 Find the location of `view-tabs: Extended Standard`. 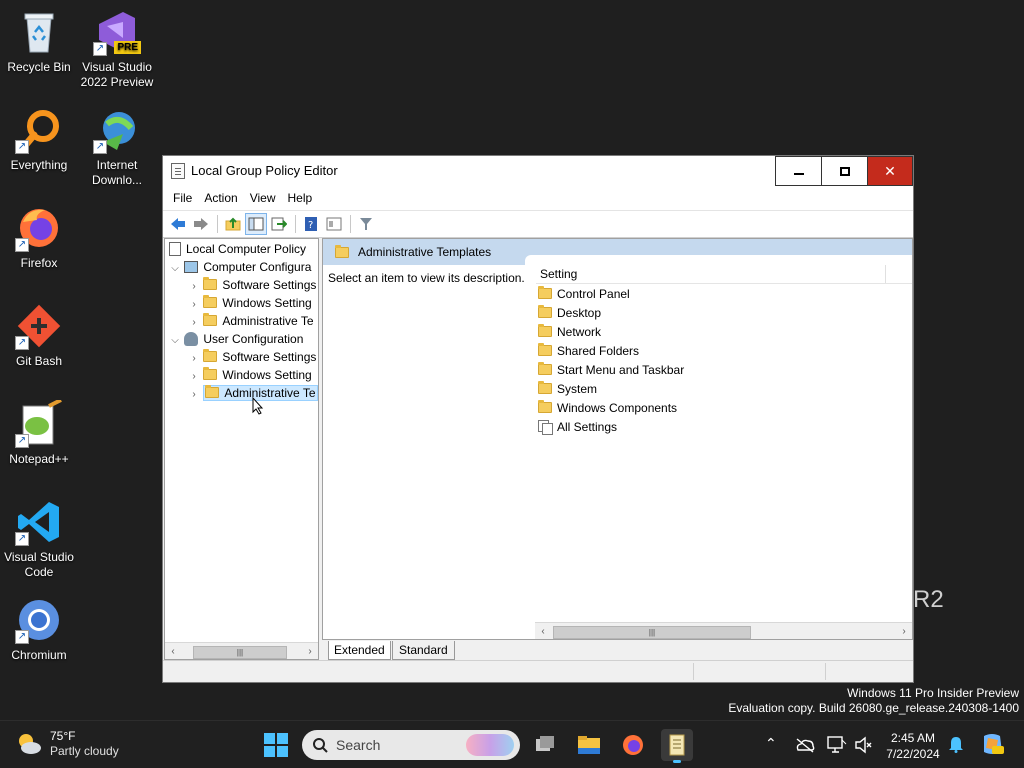

view-tabs: Extended Standard is located at coordinates (617, 650).